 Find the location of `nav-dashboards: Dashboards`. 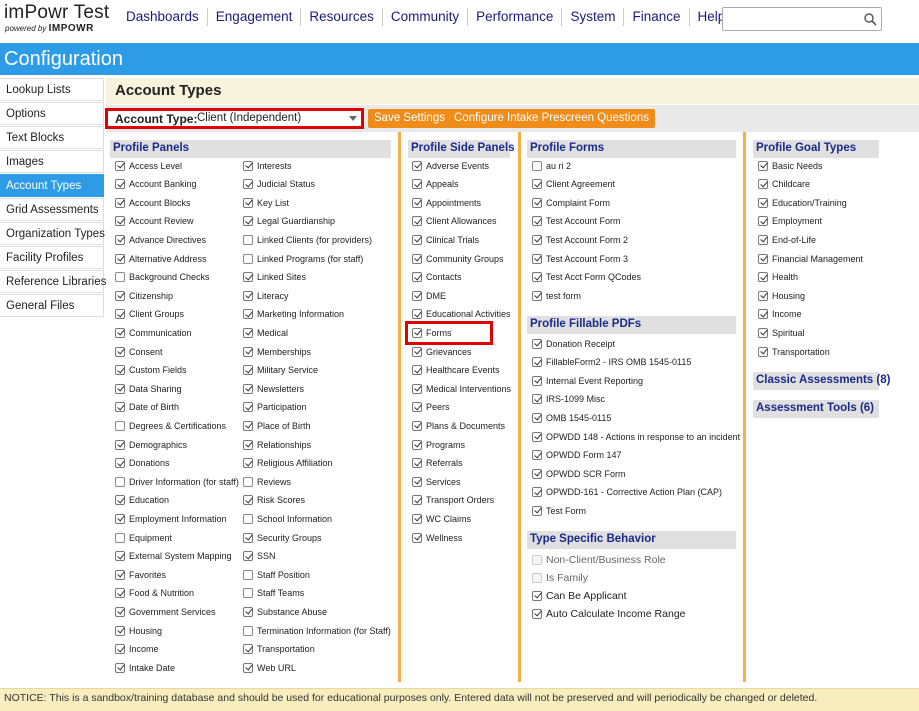

nav-dashboards: Dashboards is located at coordinates (163, 17).